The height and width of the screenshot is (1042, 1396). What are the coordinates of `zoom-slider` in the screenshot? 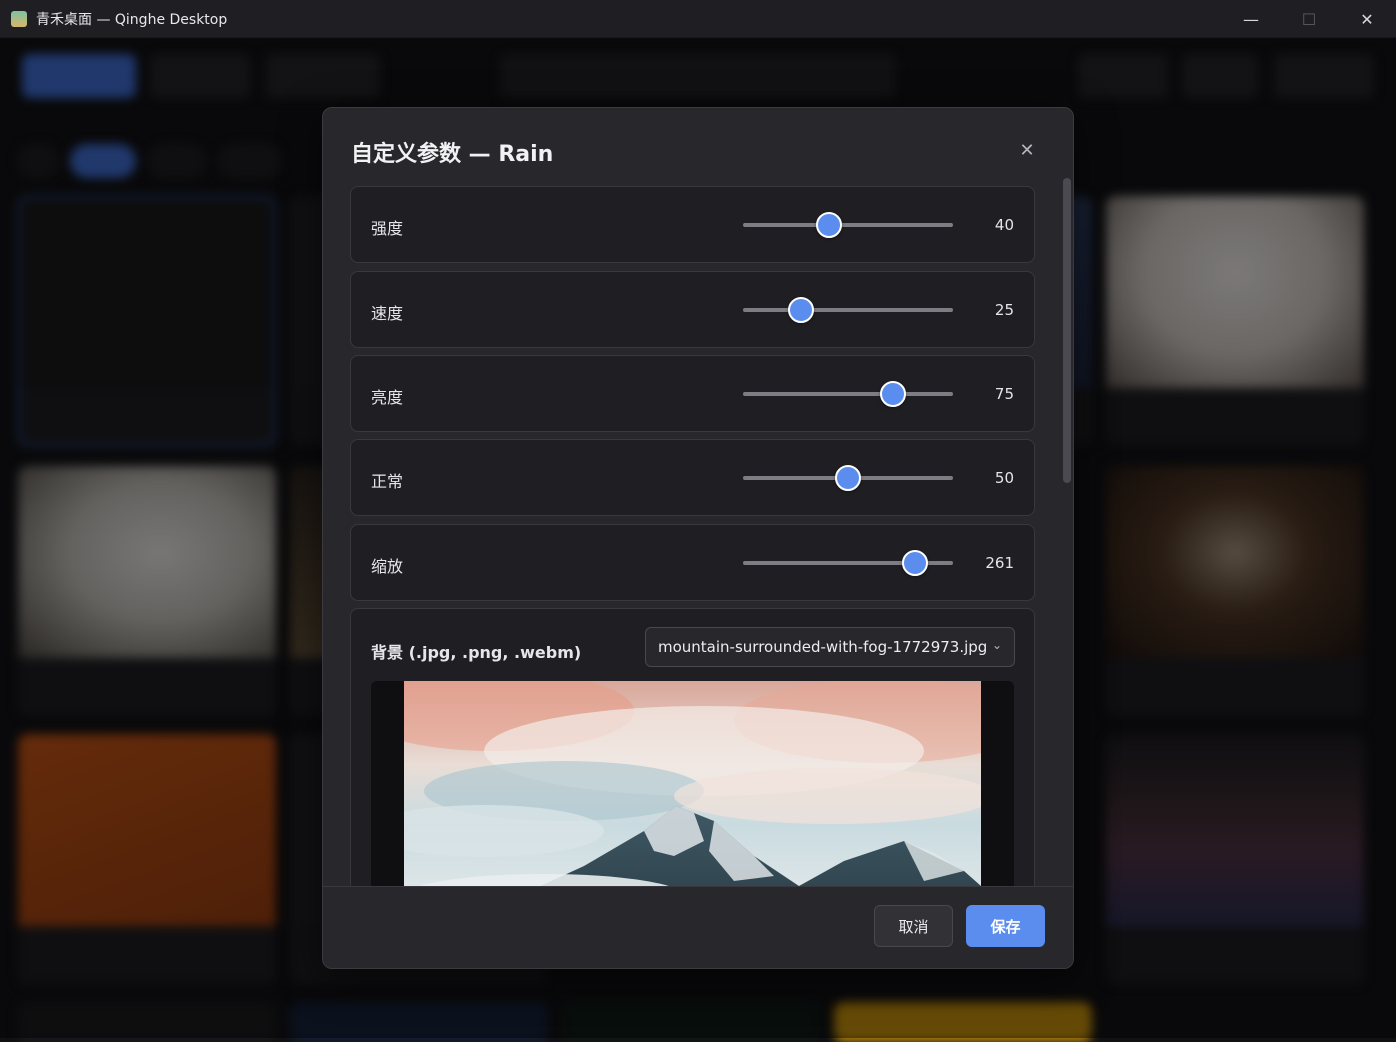 It's located at (848, 563).